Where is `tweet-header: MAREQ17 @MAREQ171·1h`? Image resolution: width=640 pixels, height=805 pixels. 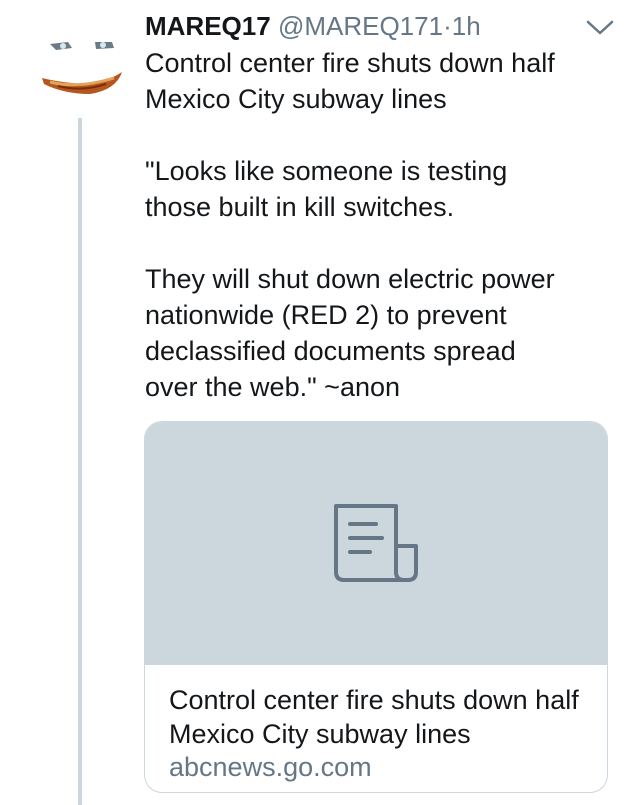
tweet-header: MAREQ17 @MAREQ171·1h is located at coordinates (313, 26).